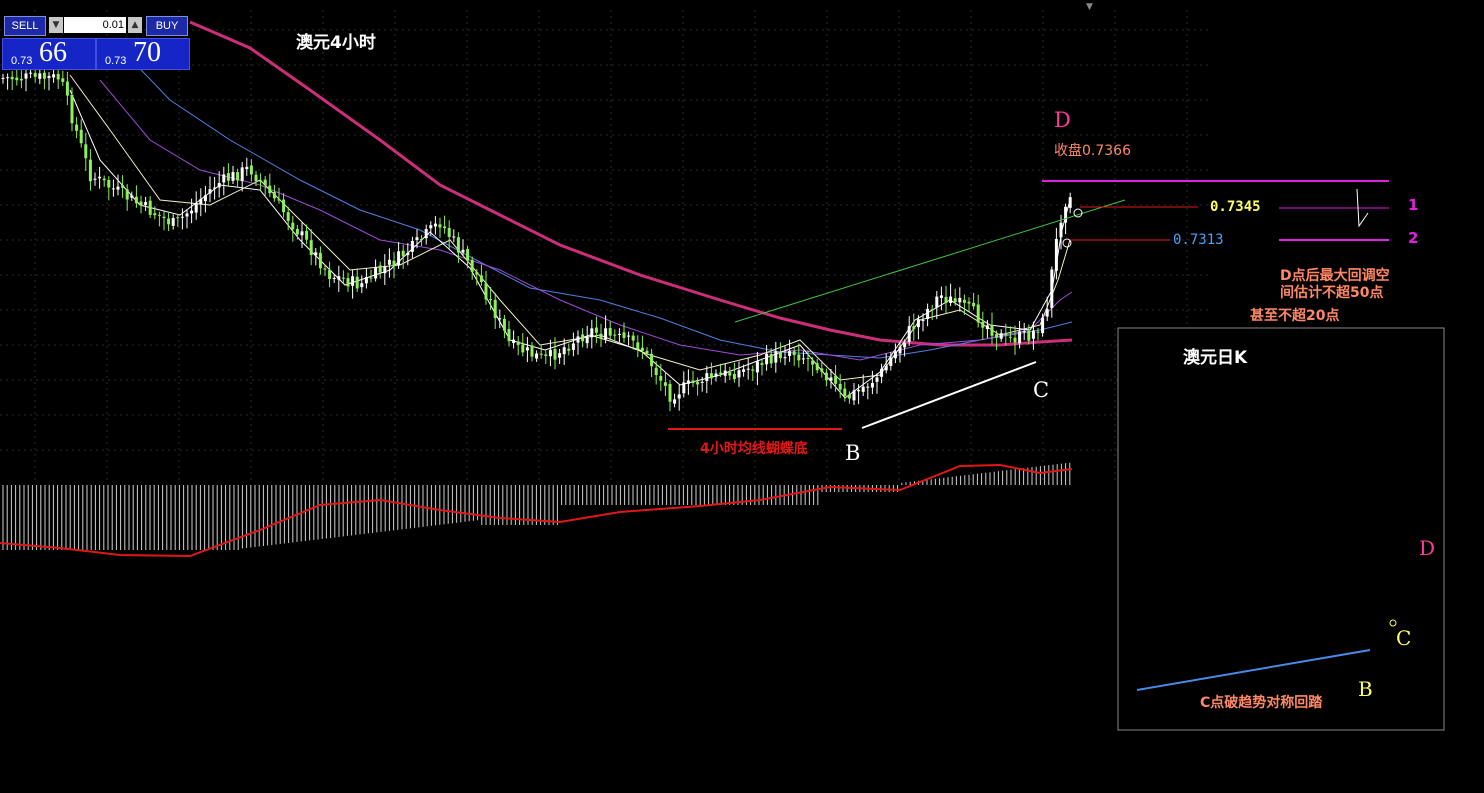 This screenshot has width=1484, height=793. I want to click on title-4h: 澳元4小时, so click(336, 42).